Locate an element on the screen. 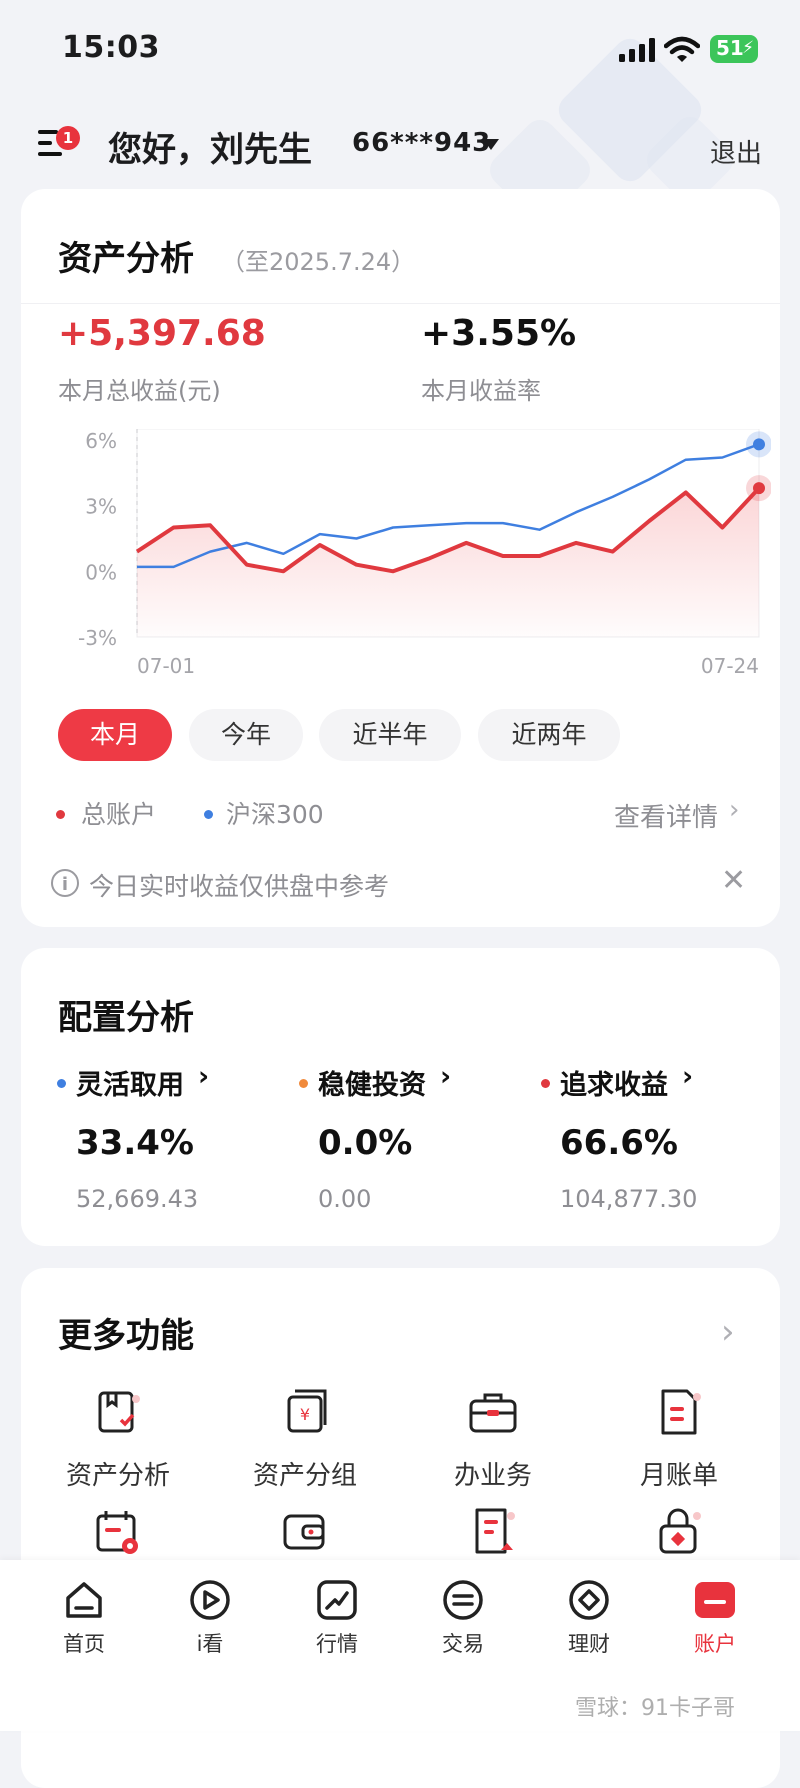 Image resolution: width=800 pixels, height=1788 pixels. close-icon: ✕ is located at coordinates (733, 880).